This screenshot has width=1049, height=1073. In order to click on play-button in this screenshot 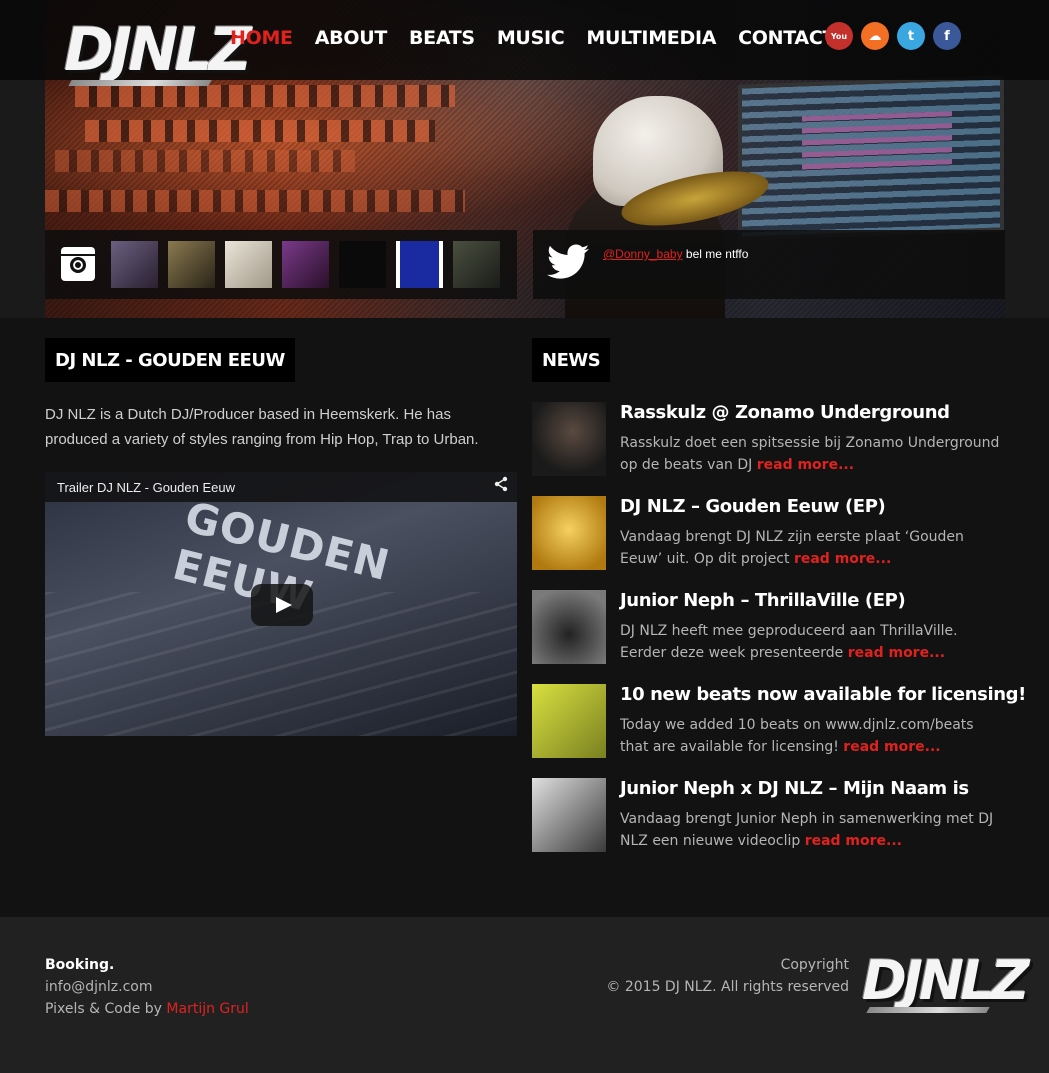, I will do `click(282, 605)`.